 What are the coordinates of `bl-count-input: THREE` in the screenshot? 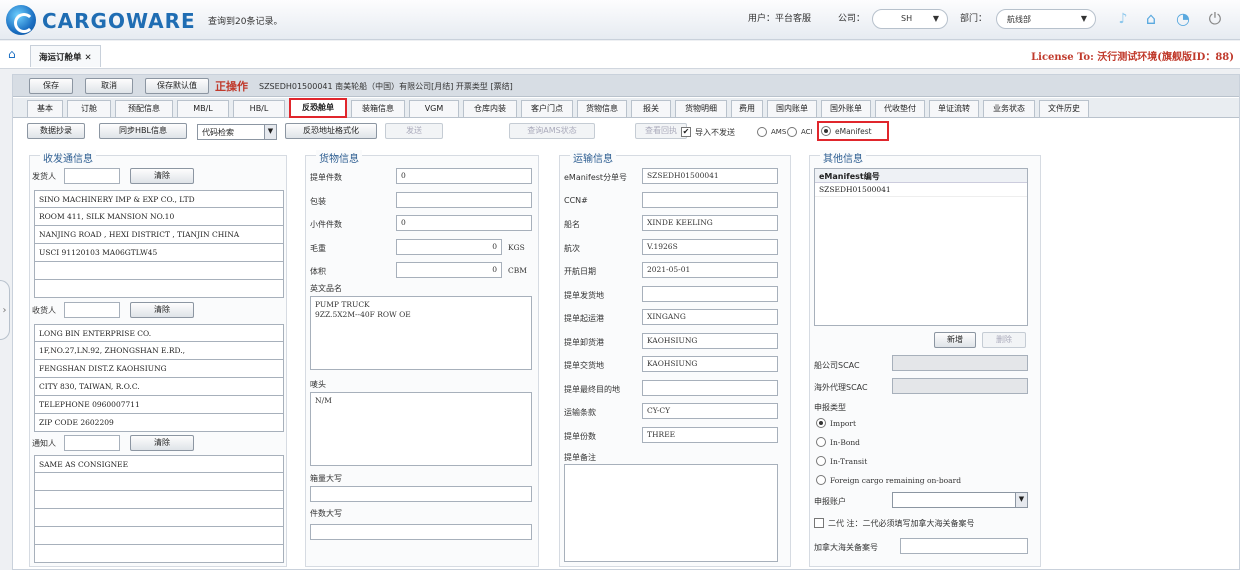 It's located at (710, 434).